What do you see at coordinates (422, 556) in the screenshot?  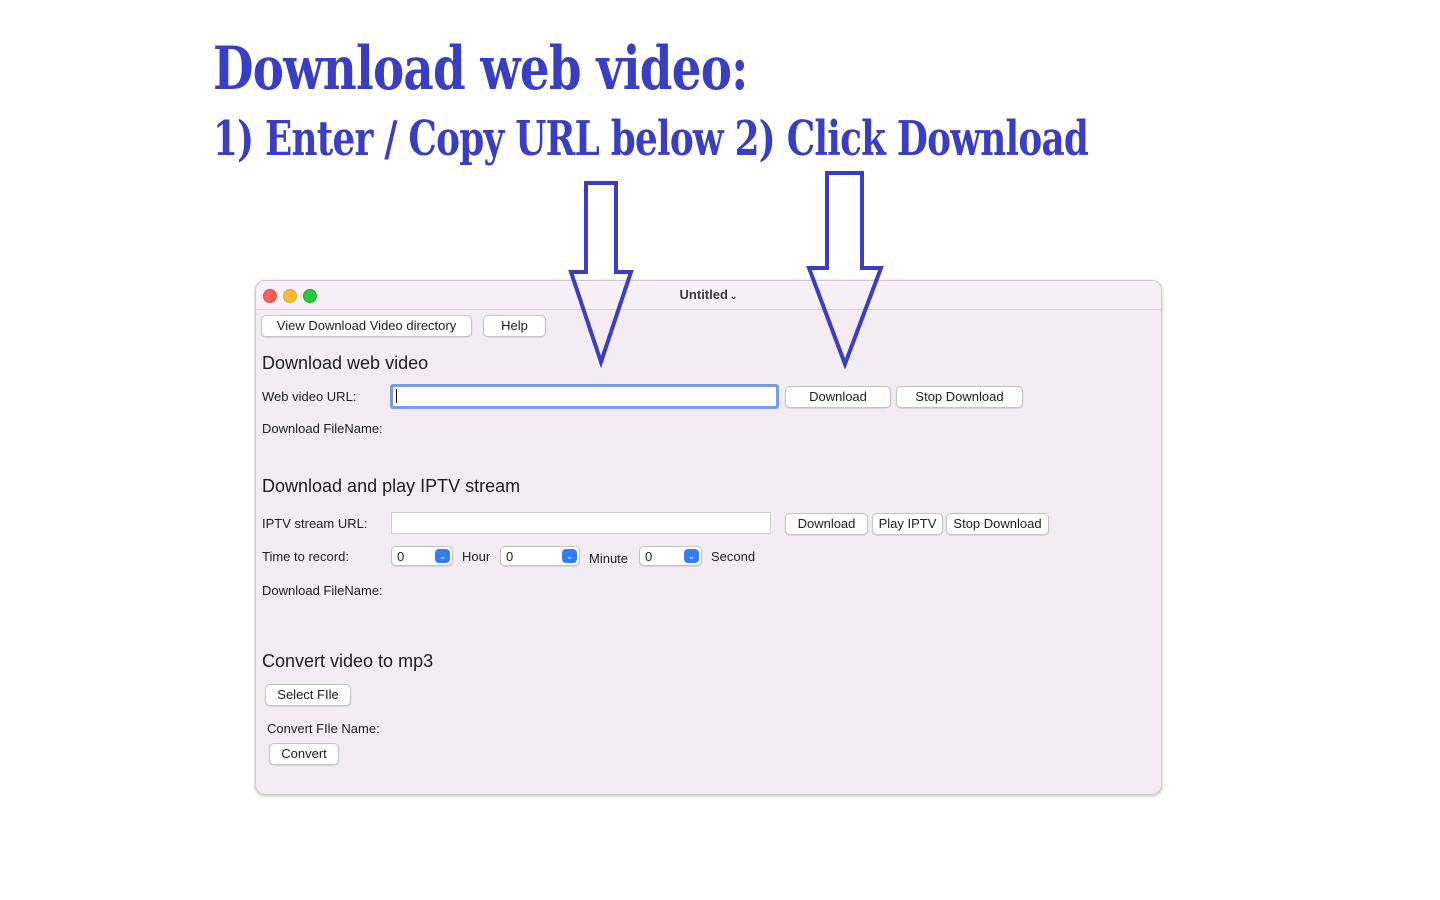 I see `hour-select: 0 ⌄` at bounding box center [422, 556].